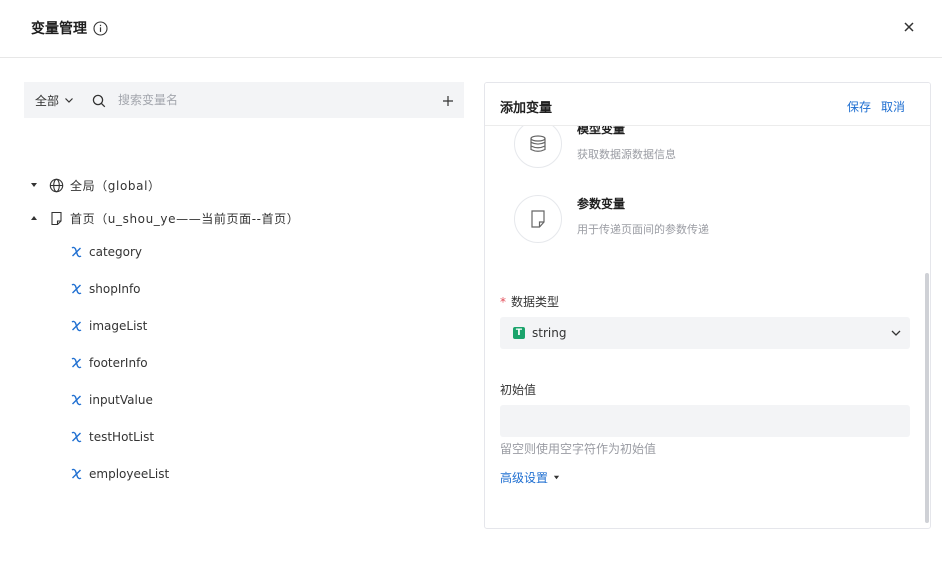  Describe the element at coordinates (538, 144) in the screenshot. I see `database-icon` at that location.